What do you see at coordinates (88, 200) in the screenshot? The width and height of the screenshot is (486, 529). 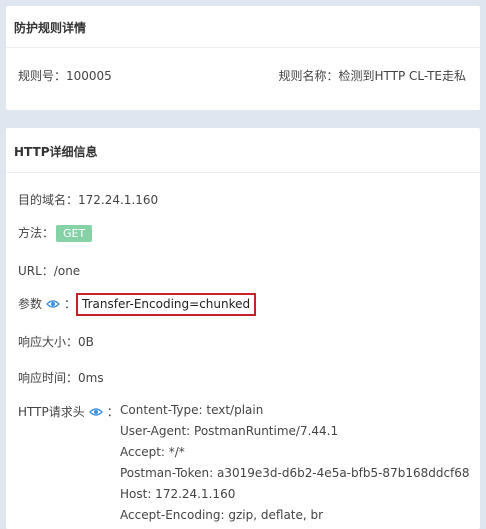 I see `target-domain: 目的域名：172.24.1.160` at bounding box center [88, 200].